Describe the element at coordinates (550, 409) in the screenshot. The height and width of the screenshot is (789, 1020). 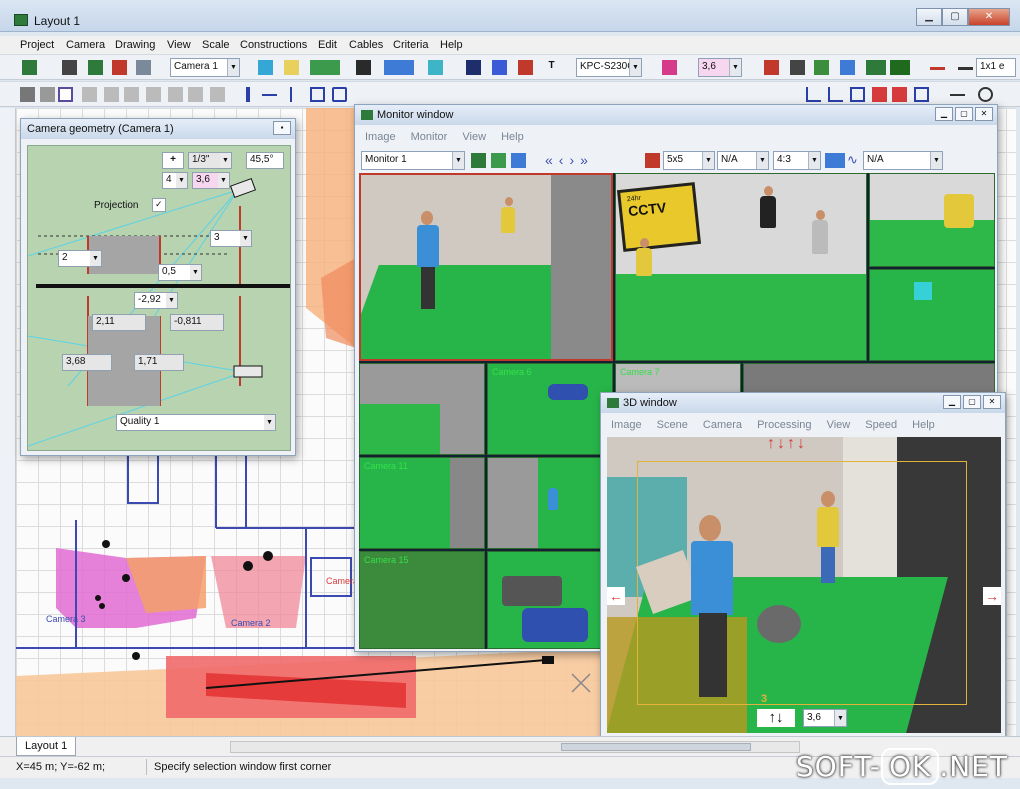
I see `monitor-cell-6: Camera 6` at that location.